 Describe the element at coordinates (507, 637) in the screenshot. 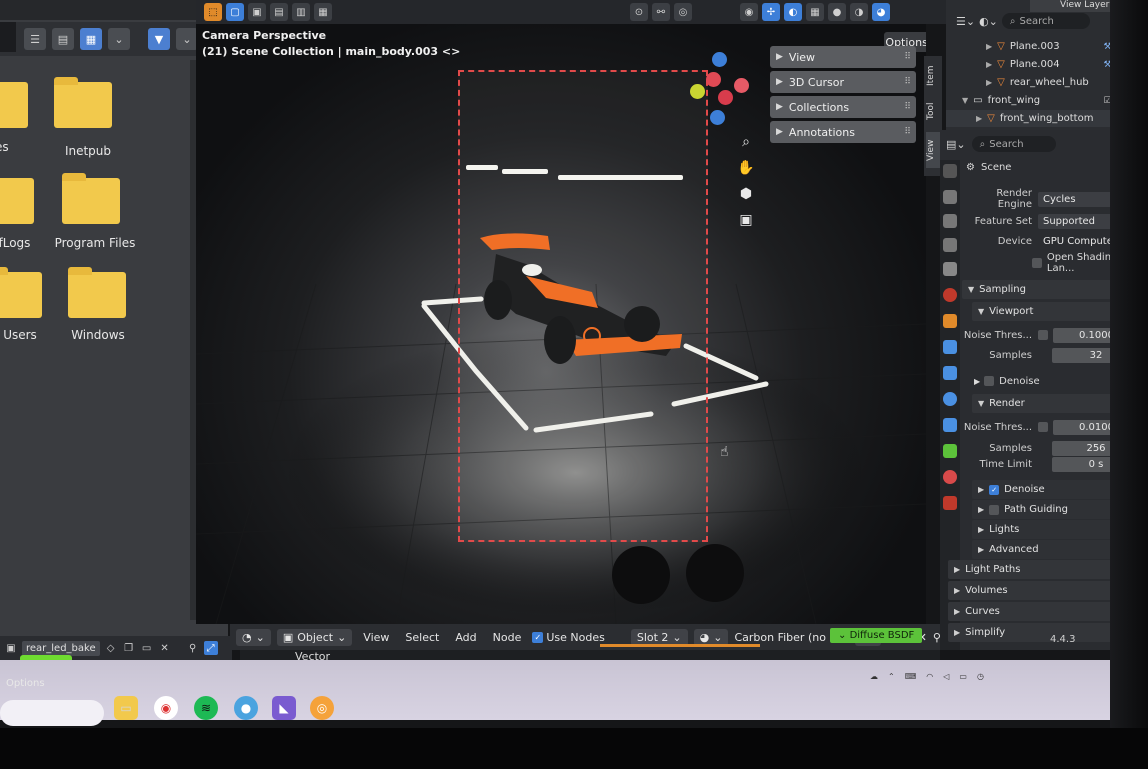

I see `menu-node: Node` at that location.